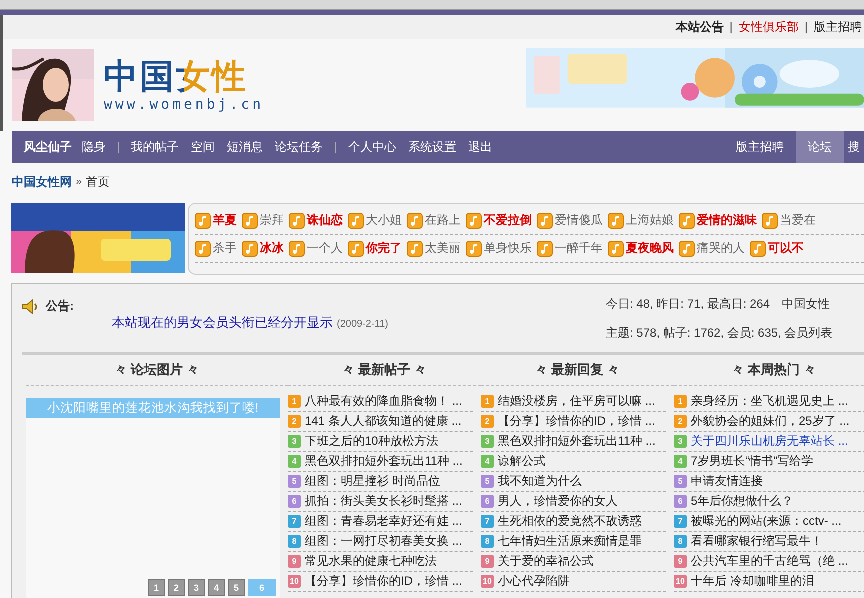 This screenshot has width=864, height=598. I want to click on ringtone-link: 爱情傻瓜, so click(579, 220).